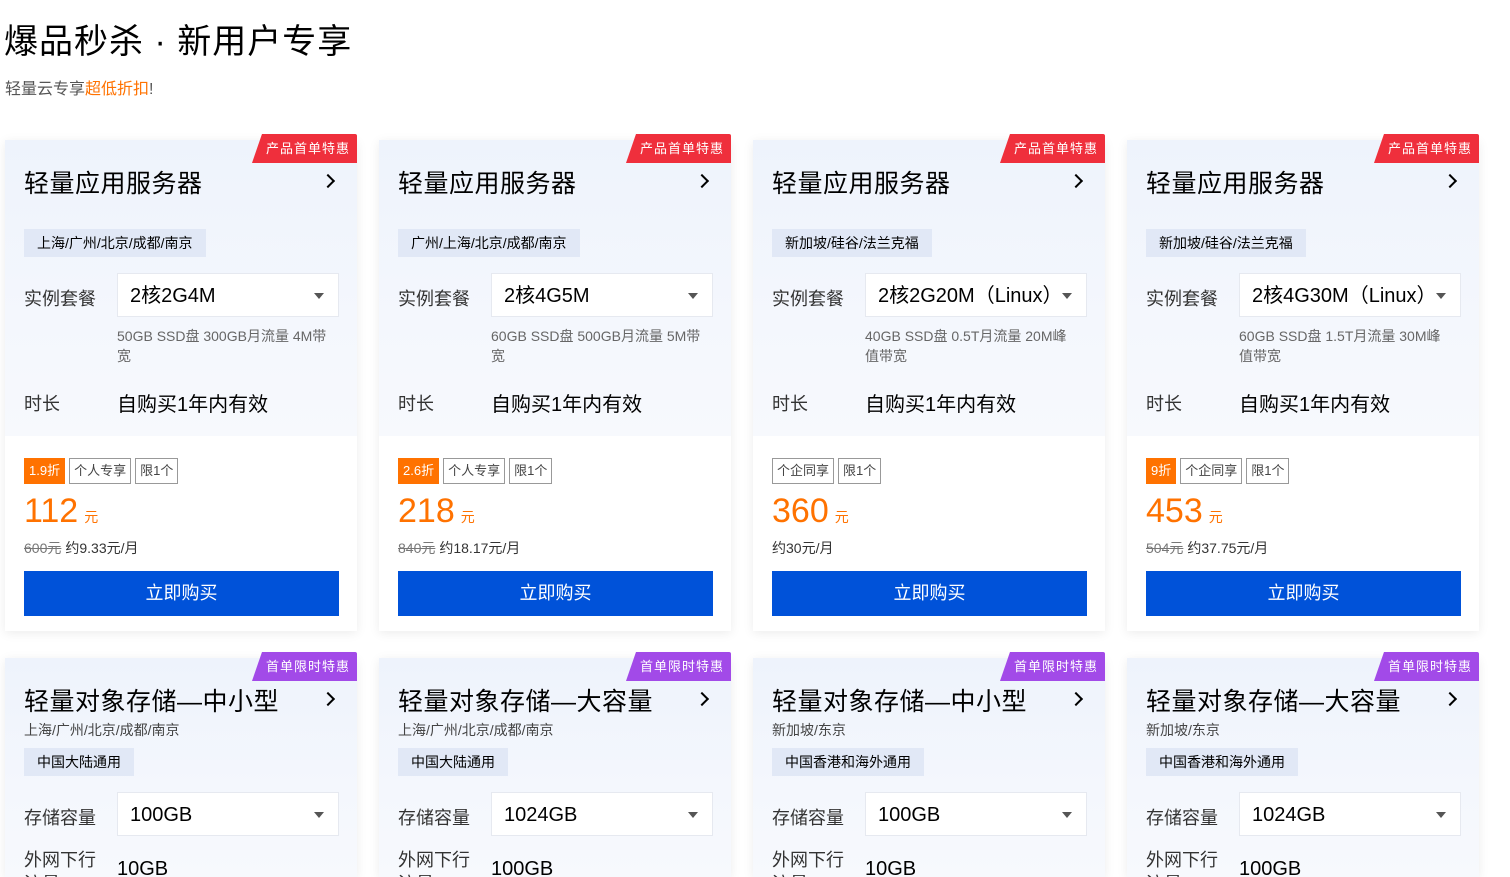 The height and width of the screenshot is (877, 1510). What do you see at coordinates (1174, 511) in the screenshot?
I see `price-value: 453` at bounding box center [1174, 511].